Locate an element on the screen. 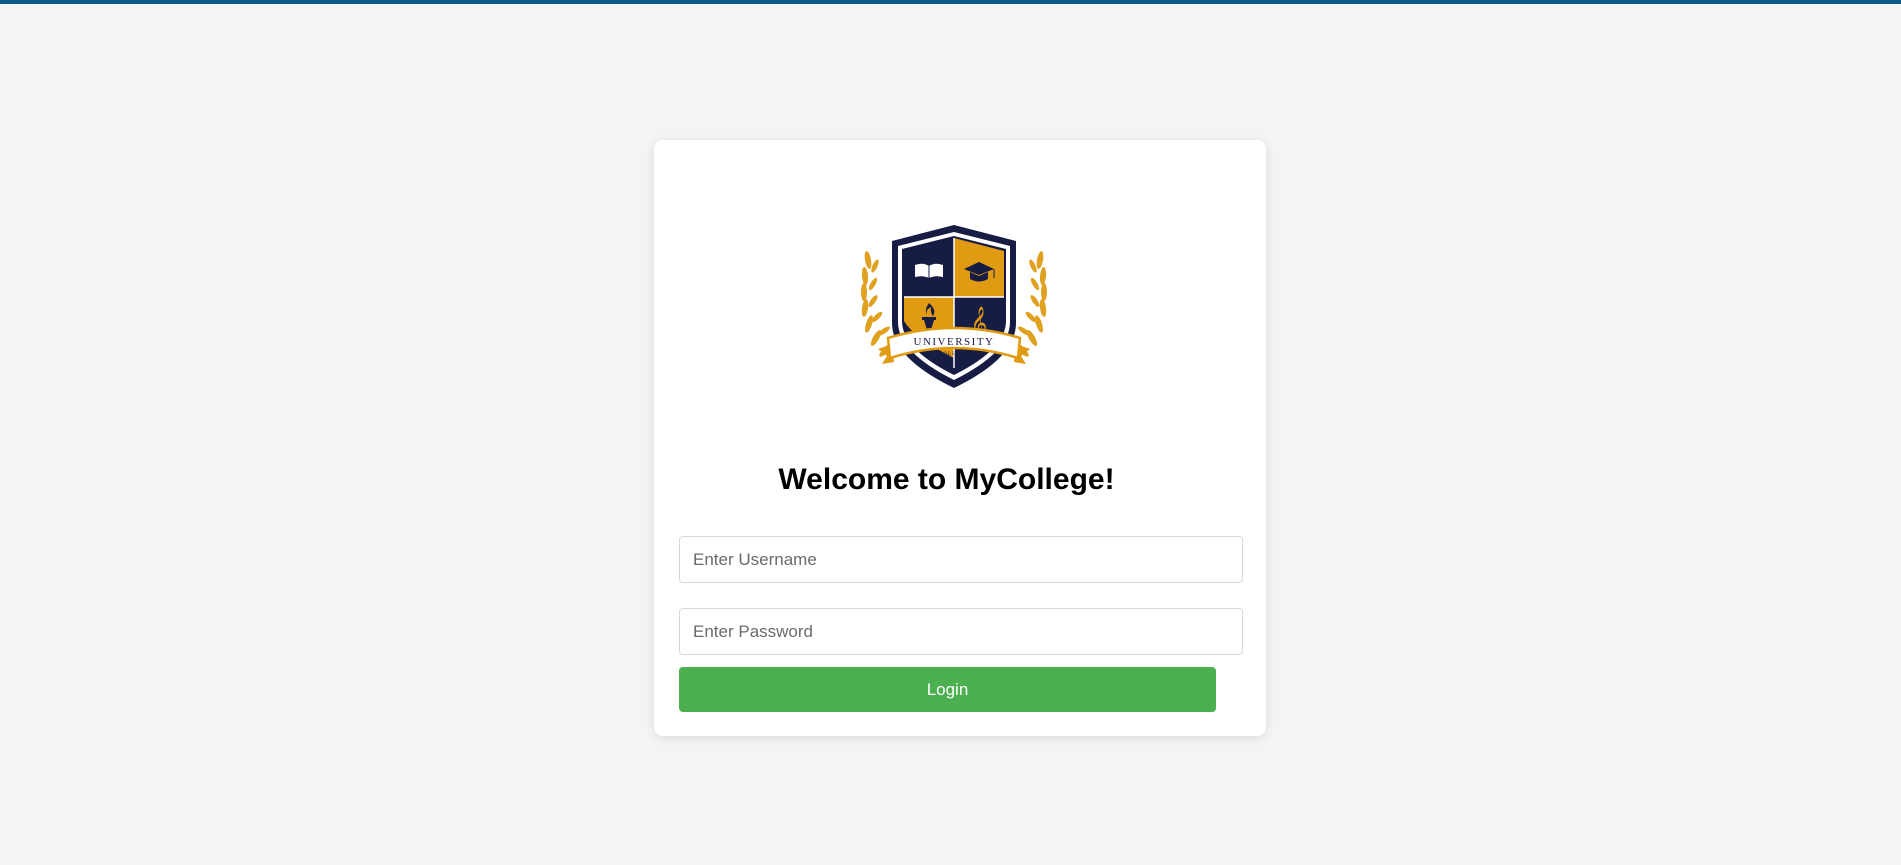 The height and width of the screenshot is (865, 1901). page-title: Welcome to MyCollege! is located at coordinates (946, 479).